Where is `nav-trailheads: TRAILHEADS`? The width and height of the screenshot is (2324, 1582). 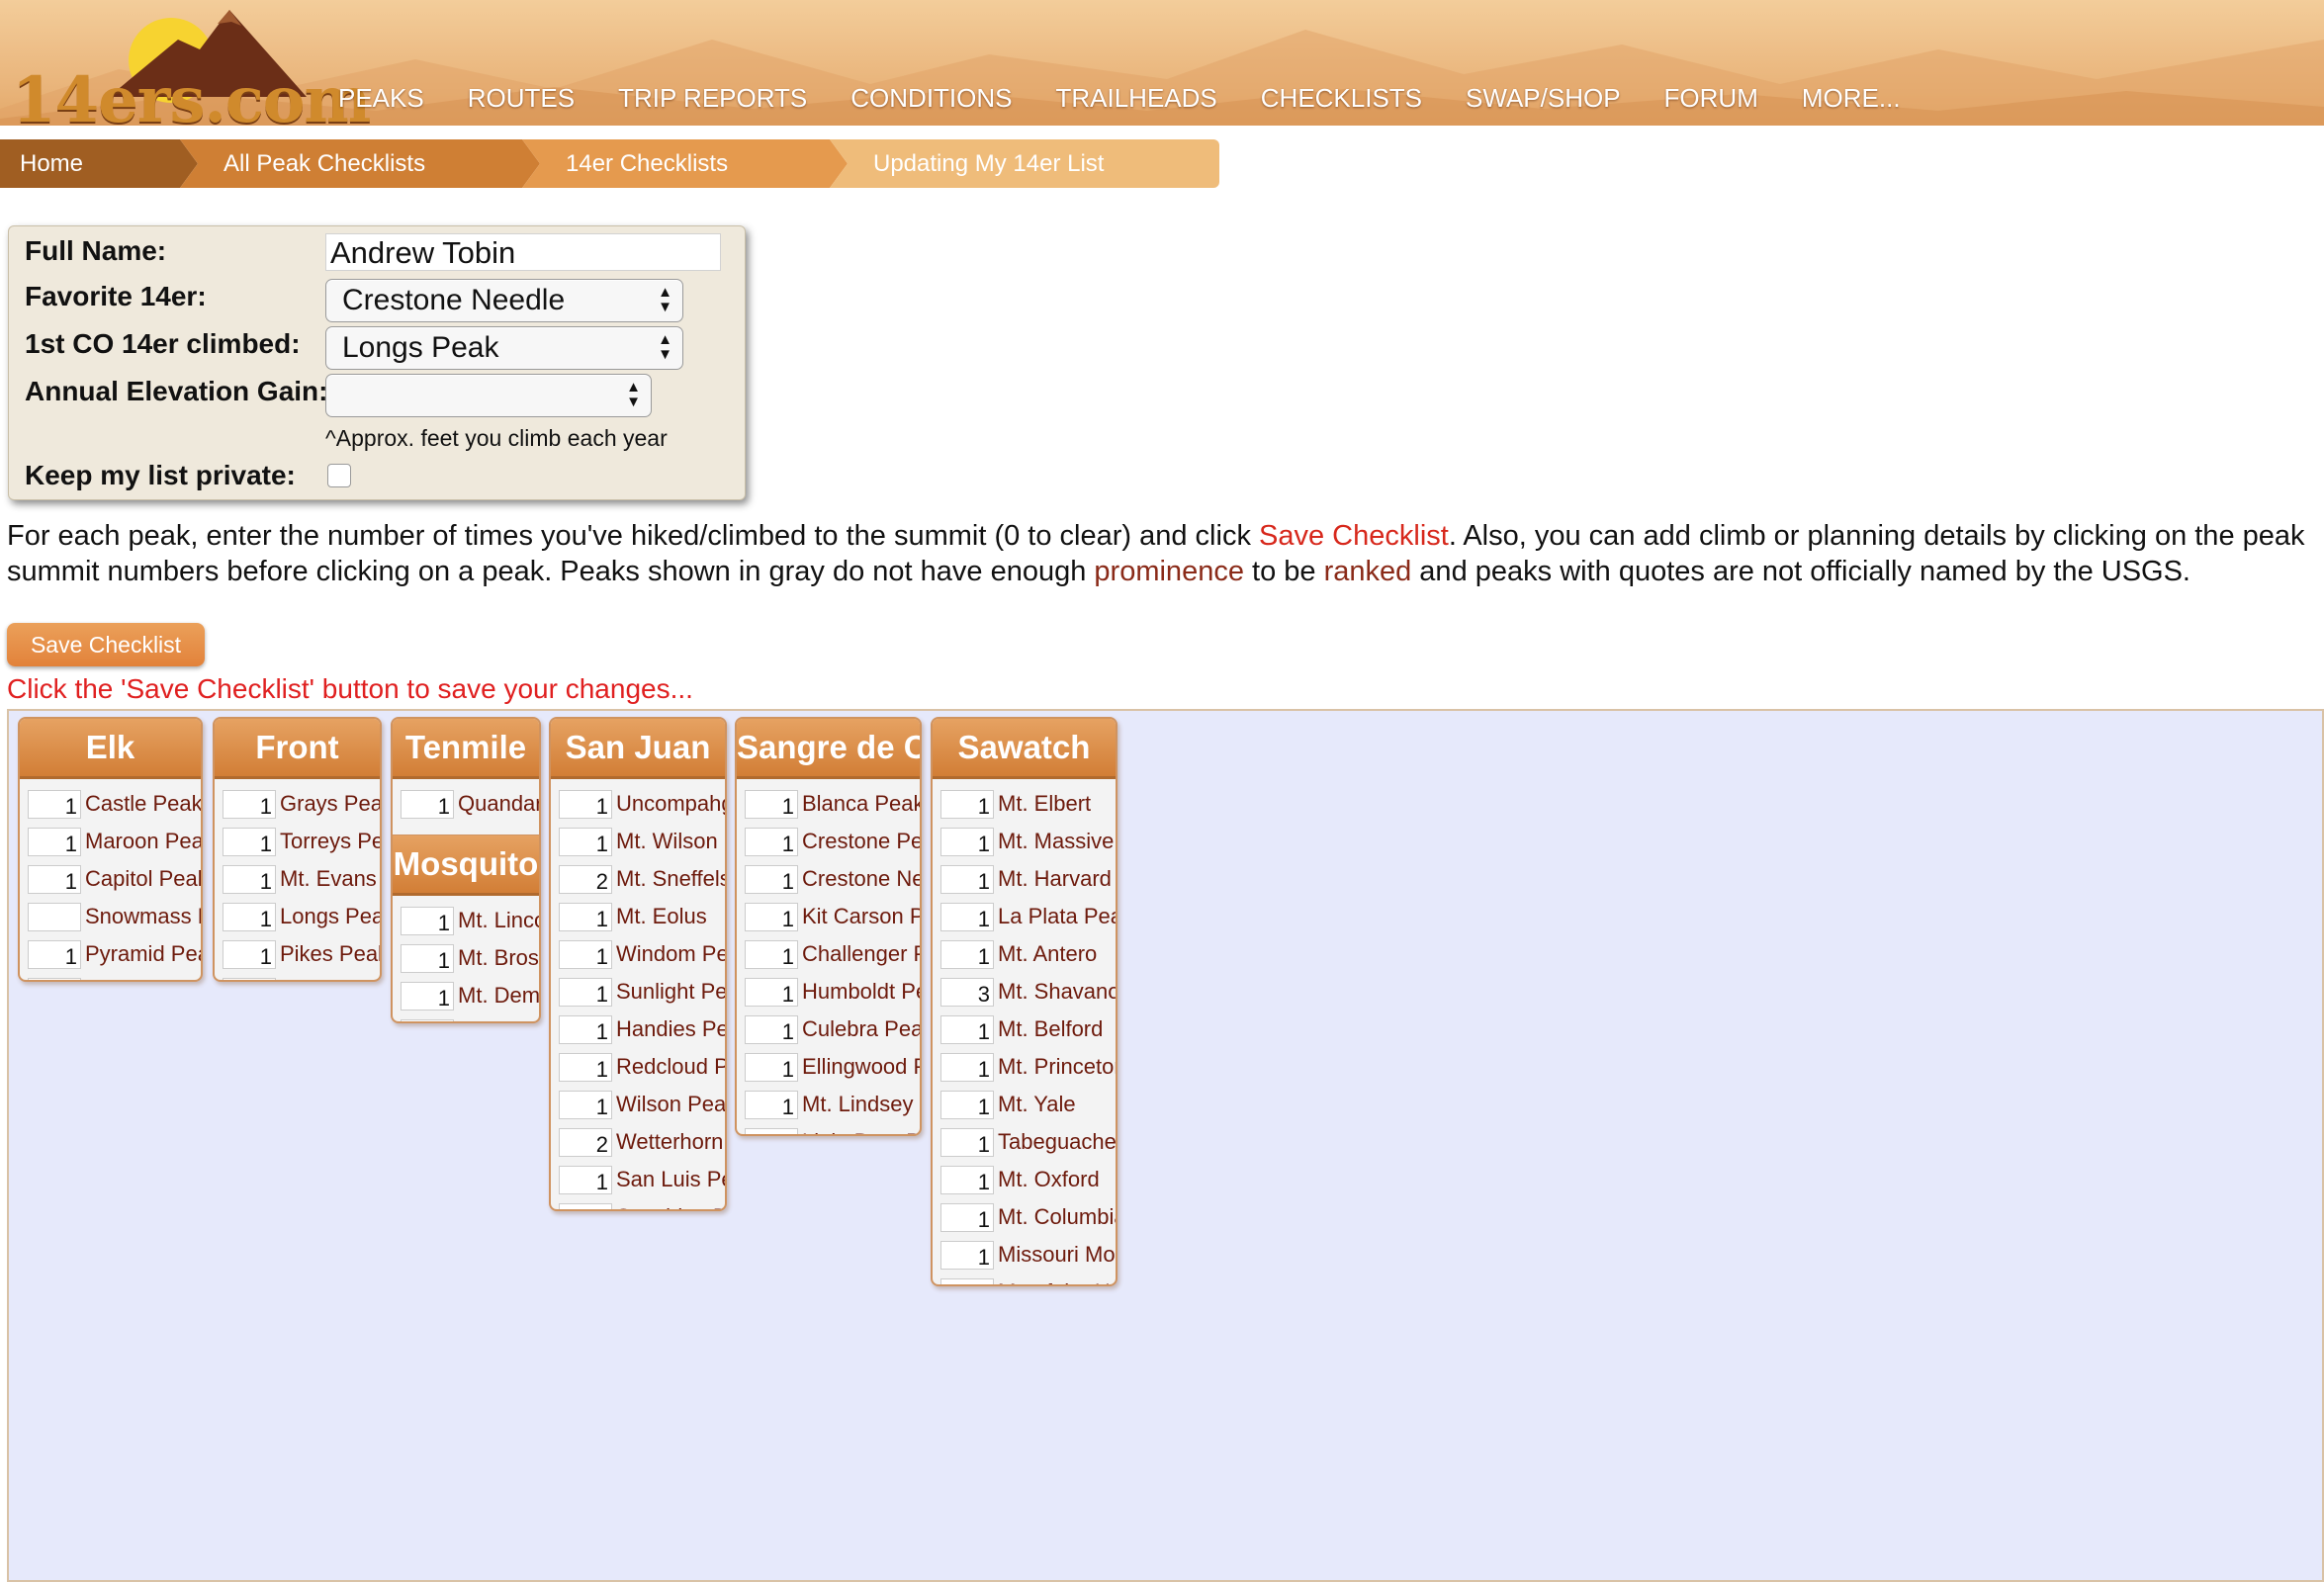 nav-trailheads: TRAILHEADS is located at coordinates (1136, 98).